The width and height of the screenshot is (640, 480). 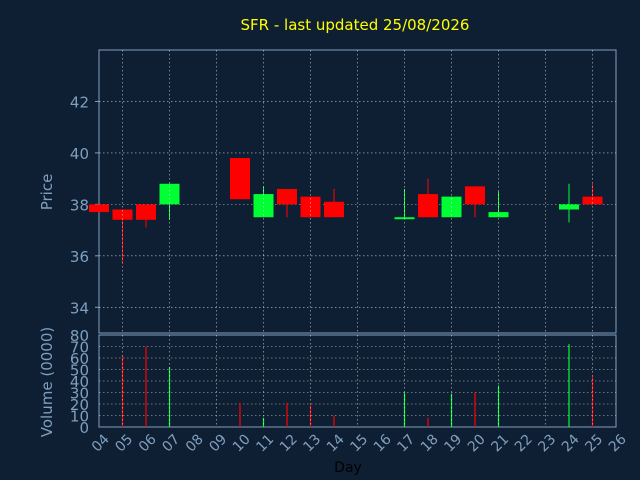 I want to click on volume-grid, so click(x=357, y=381).